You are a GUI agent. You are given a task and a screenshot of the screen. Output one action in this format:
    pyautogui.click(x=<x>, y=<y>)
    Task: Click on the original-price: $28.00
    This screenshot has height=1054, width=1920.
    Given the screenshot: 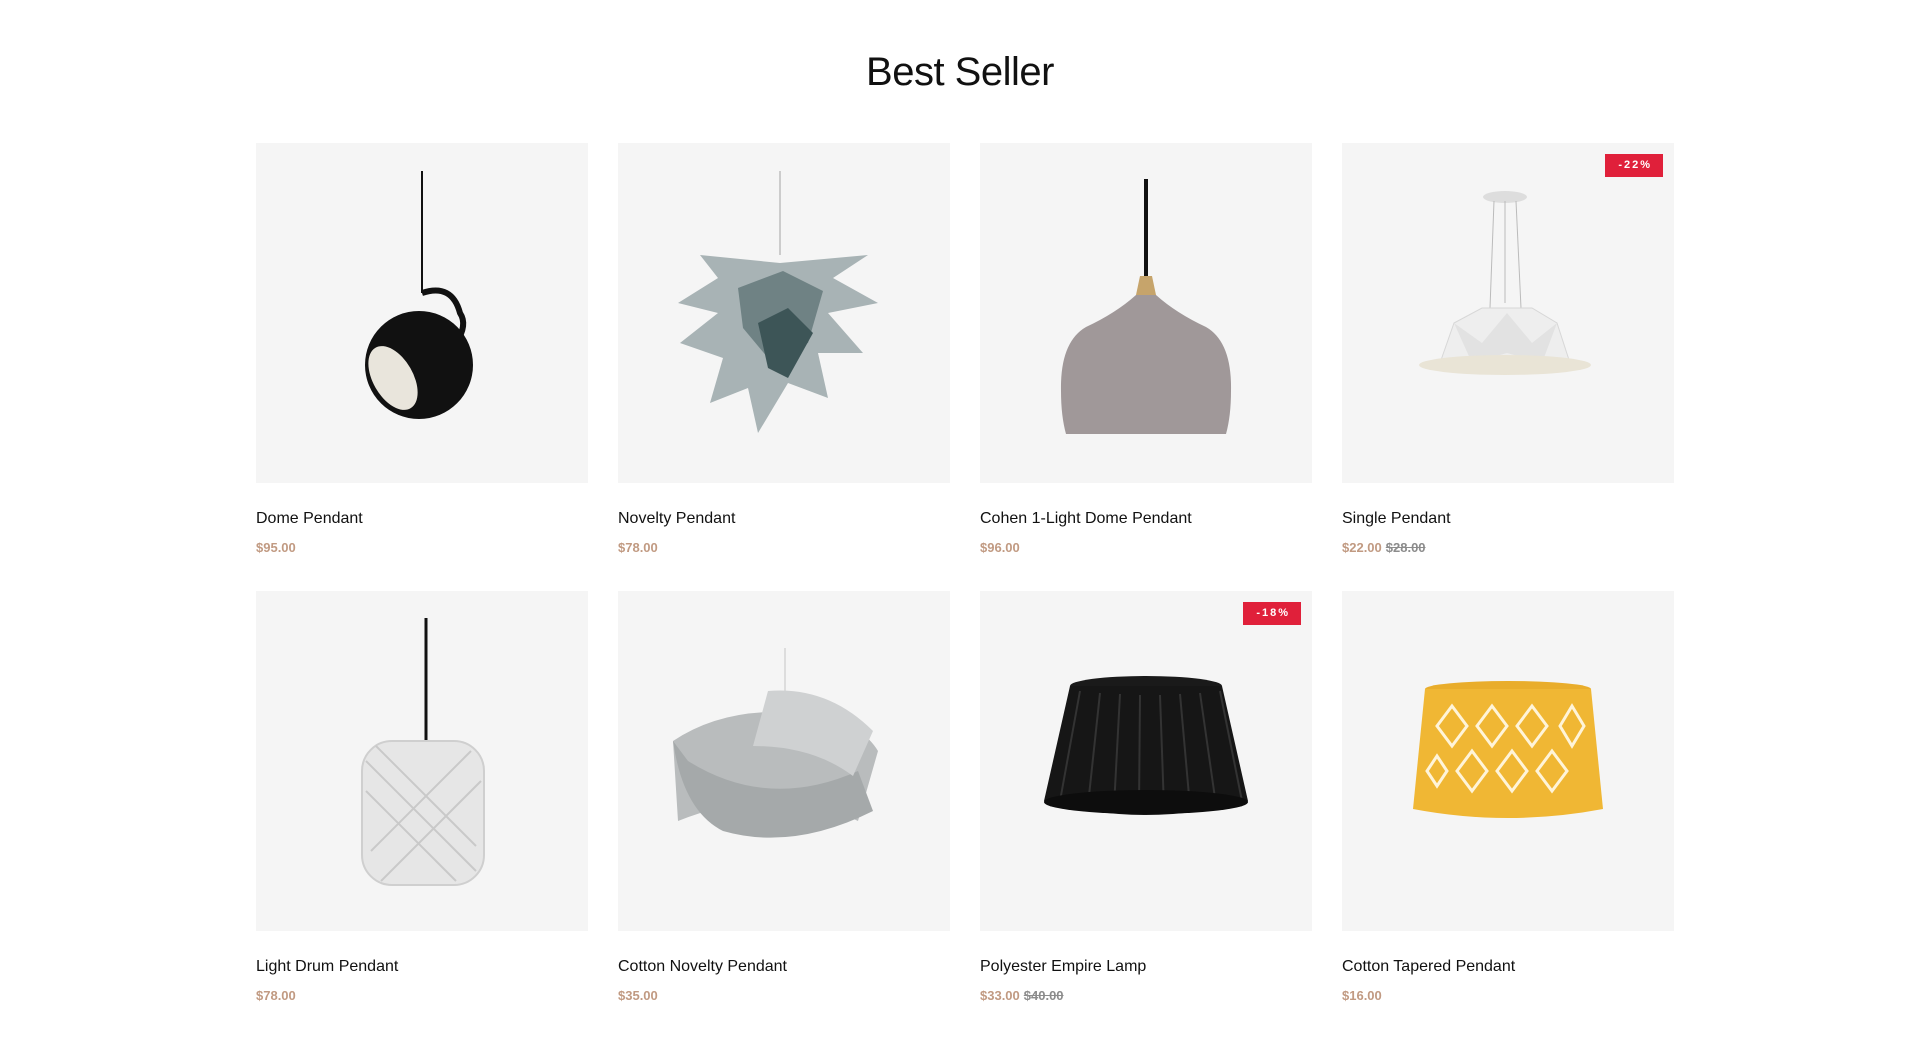 What is the action you would take?
    pyautogui.click(x=1405, y=547)
    